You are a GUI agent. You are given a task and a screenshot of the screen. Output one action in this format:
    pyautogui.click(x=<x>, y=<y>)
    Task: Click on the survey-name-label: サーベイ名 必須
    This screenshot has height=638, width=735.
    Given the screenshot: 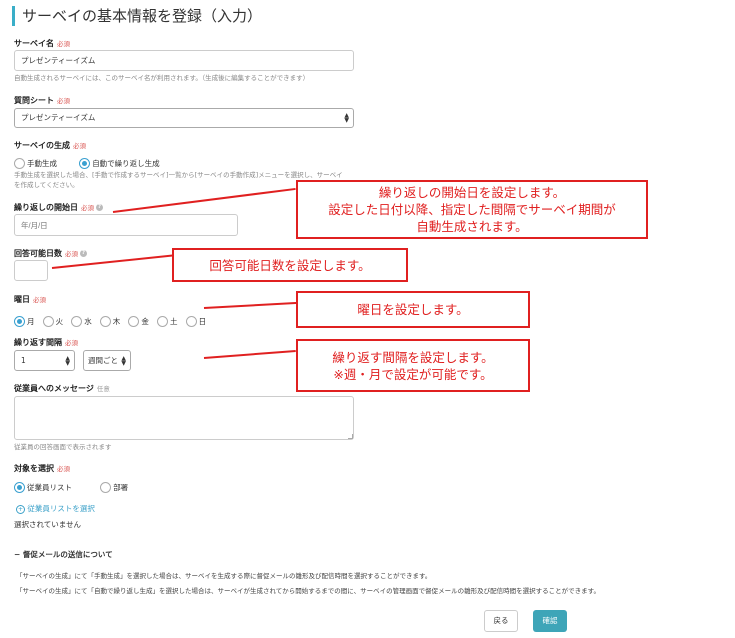 What is the action you would take?
    pyautogui.click(x=42, y=43)
    